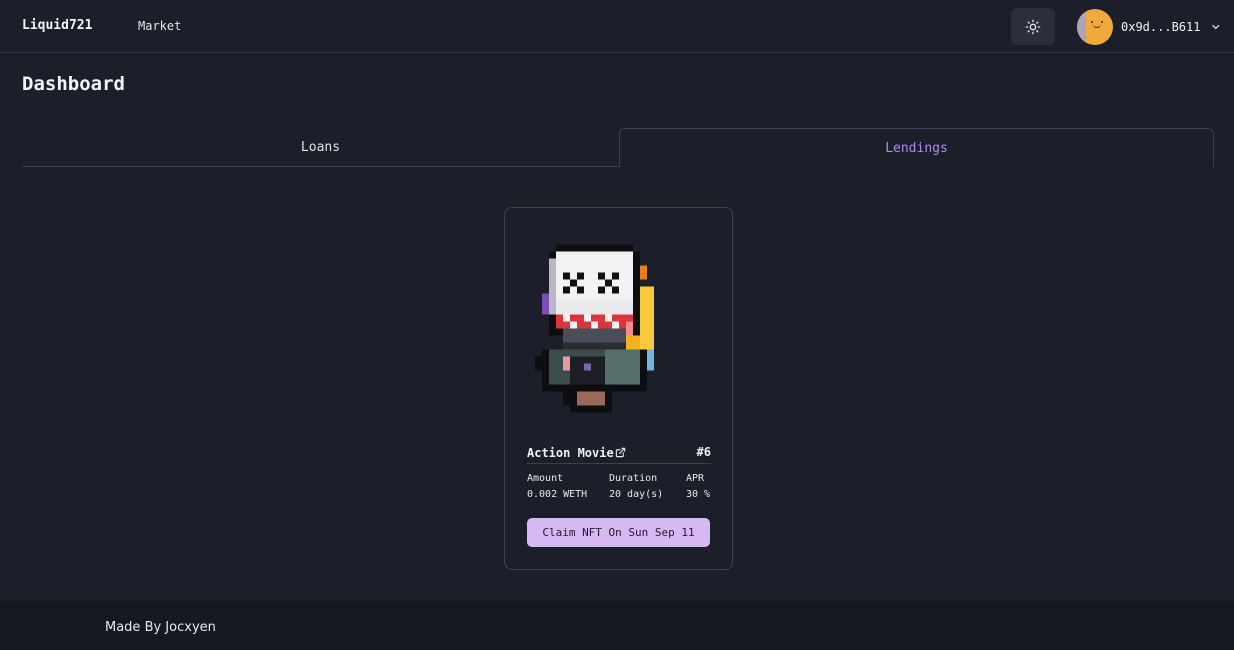  I want to click on stat-amount-label: Amount, so click(545, 478).